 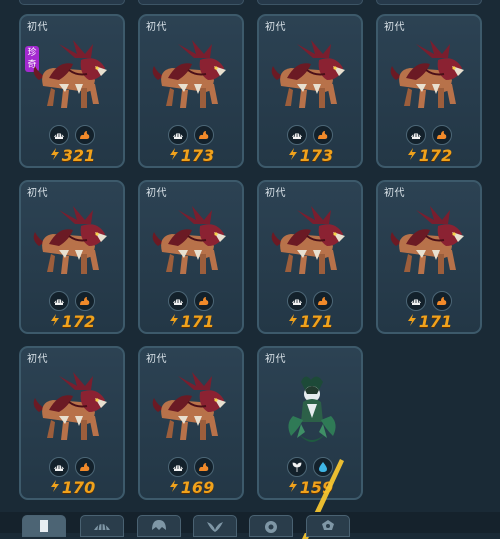 I want to click on tab-wing, so click(x=215, y=526).